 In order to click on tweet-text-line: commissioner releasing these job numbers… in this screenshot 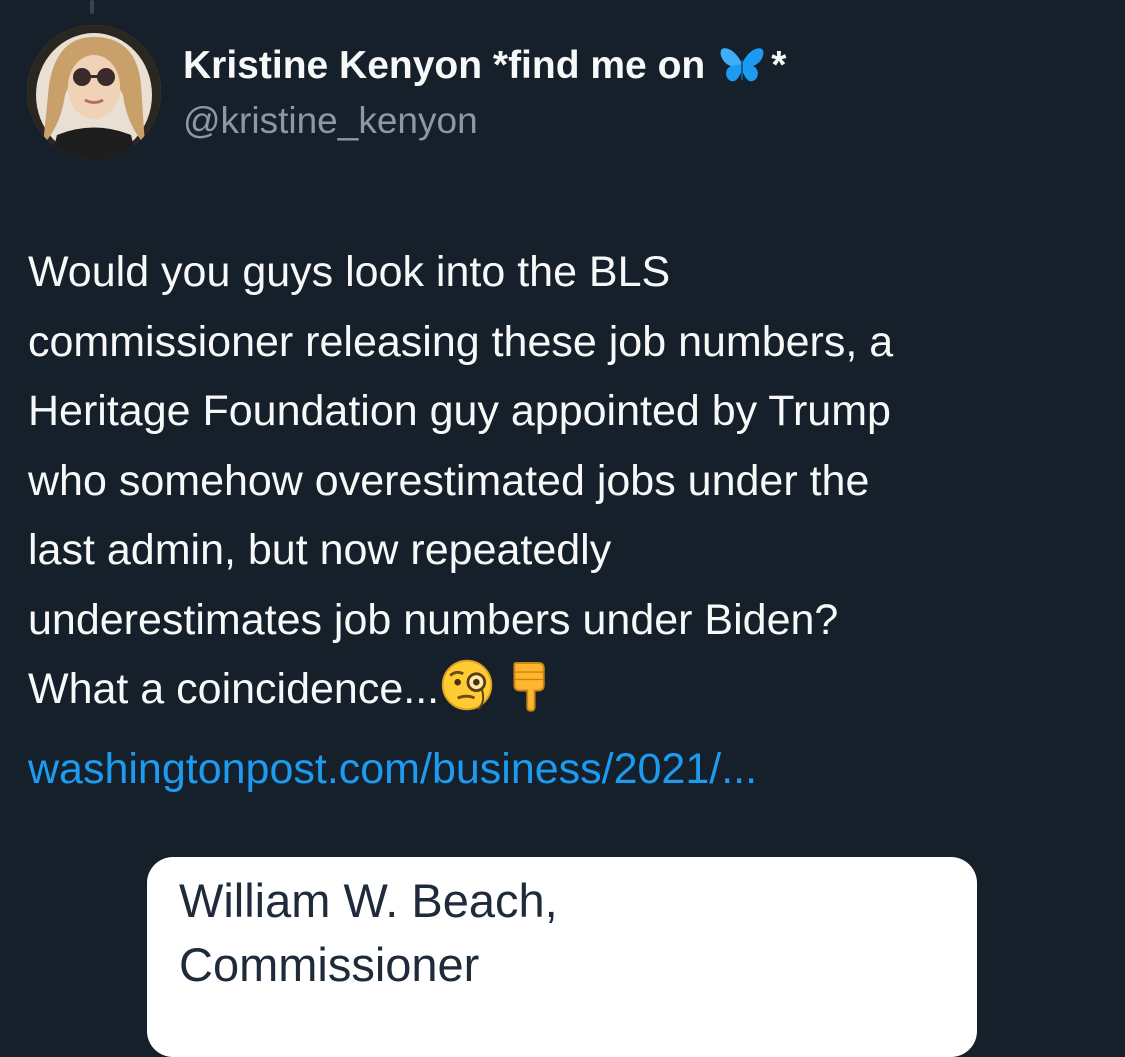, I will do `click(461, 341)`.